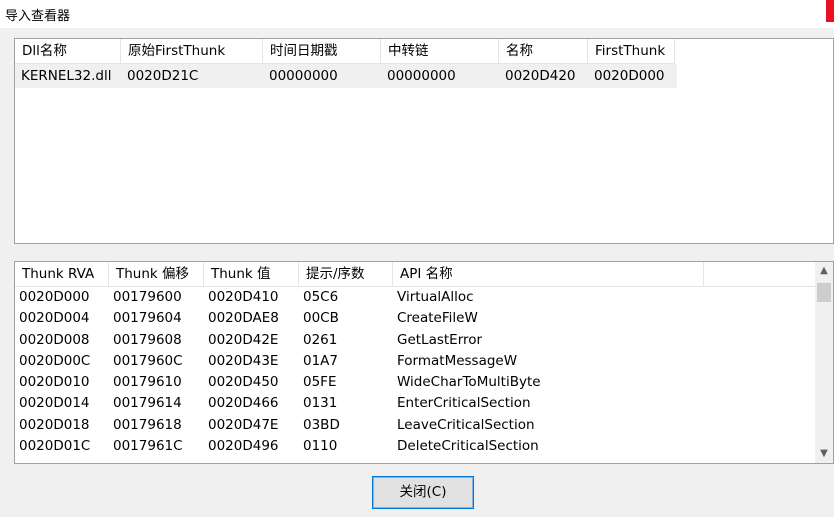  What do you see at coordinates (54, 382) in the screenshot?
I see `cell-thunk-rva: 0020D010` at bounding box center [54, 382].